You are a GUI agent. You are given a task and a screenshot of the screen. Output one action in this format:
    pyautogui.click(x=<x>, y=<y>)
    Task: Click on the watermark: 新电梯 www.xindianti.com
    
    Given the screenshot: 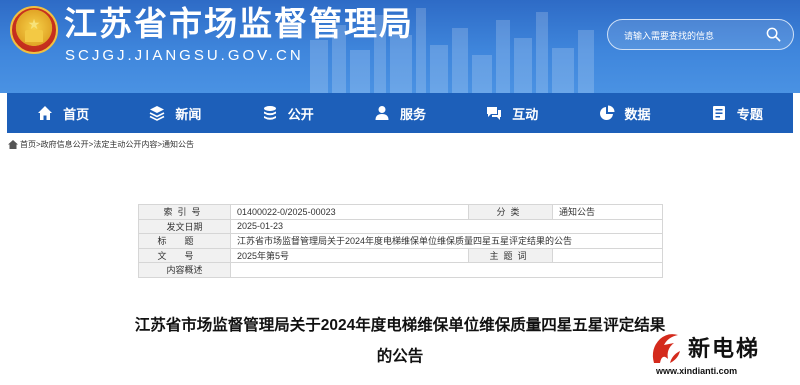 What is the action you would take?
    pyautogui.click(x=723, y=356)
    